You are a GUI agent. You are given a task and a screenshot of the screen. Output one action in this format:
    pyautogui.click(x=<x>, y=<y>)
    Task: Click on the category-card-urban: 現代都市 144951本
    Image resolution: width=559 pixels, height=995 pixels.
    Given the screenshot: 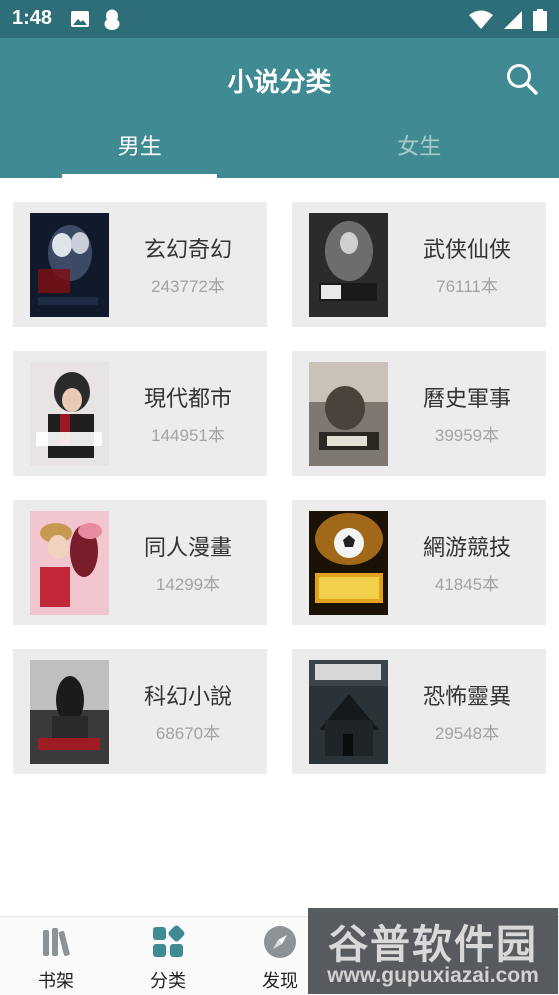 What is the action you would take?
    pyautogui.click(x=140, y=413)
    